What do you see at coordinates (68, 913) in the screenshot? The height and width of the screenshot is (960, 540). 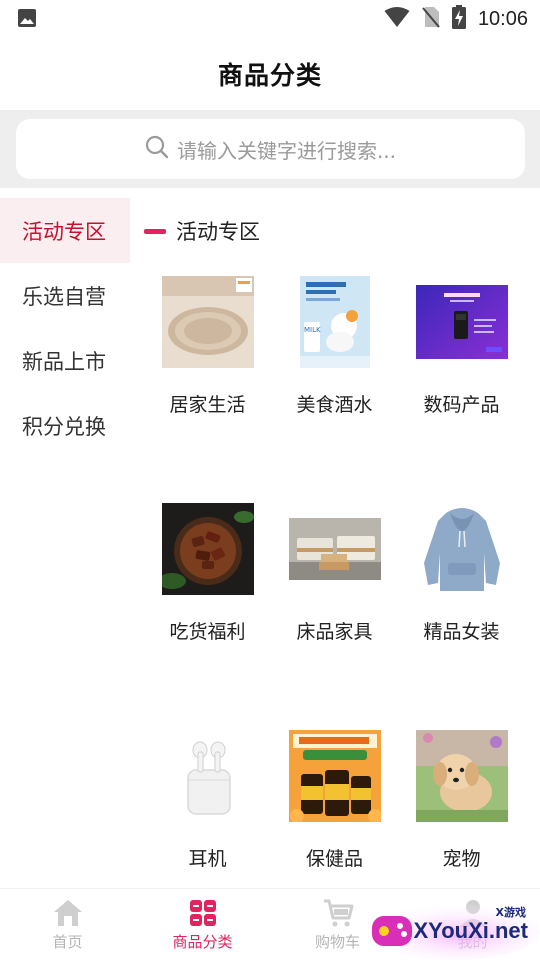 I see `home-icon` at bounding box center [68, 913].